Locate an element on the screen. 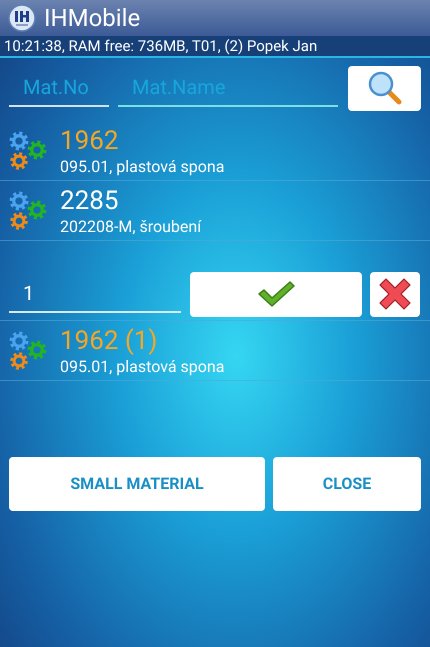 The image size is (430, 647). check-icon is located at coordinates (276, 294).